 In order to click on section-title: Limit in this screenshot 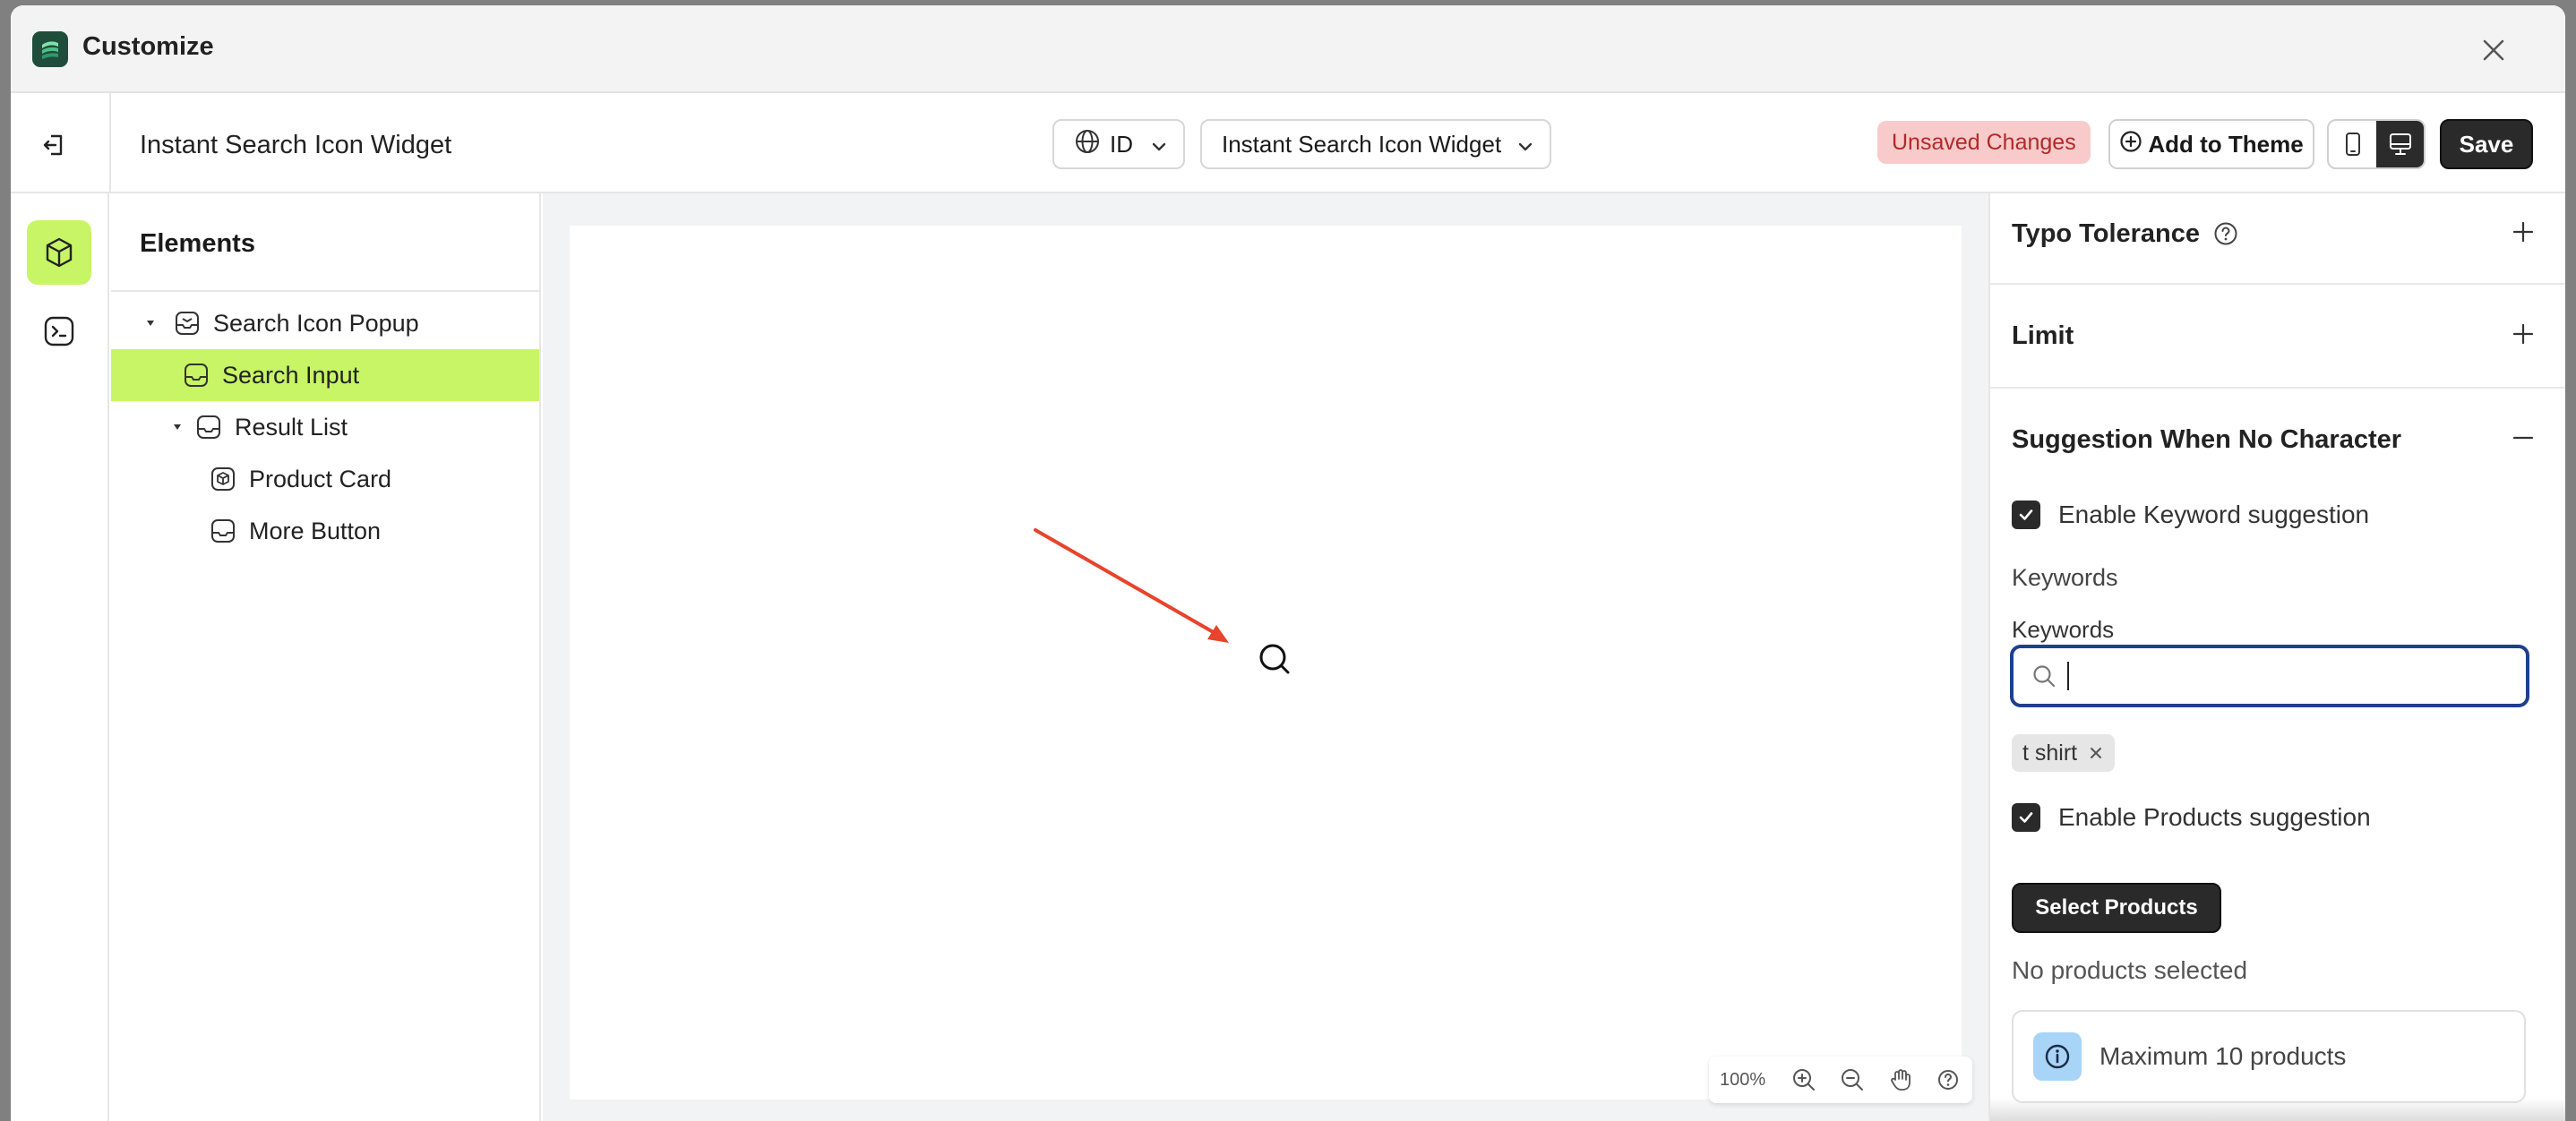, I will do `click(2043, 335)`.